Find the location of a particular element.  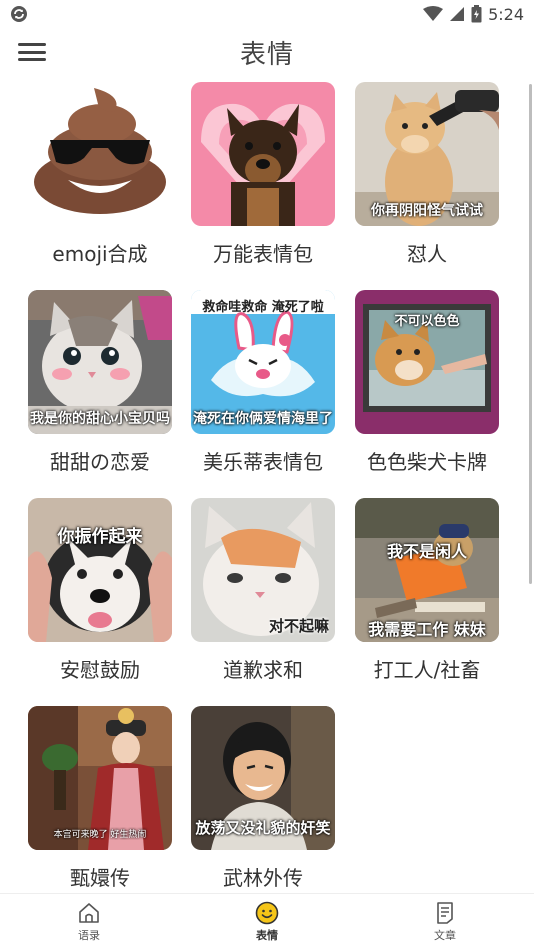

category-label: emoji合成 is located at coordinates (100, 254).